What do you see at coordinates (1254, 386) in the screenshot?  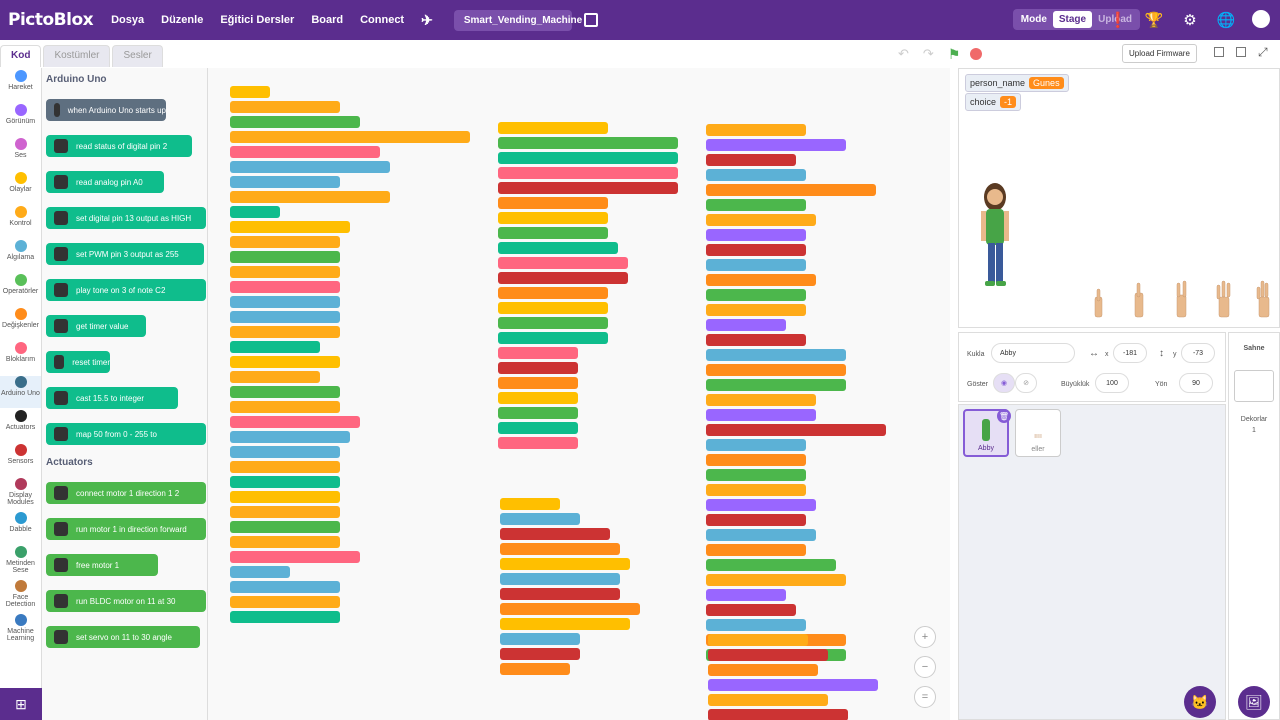 I see `backdrop-thumbnail` at bounding box center [1254, 386].